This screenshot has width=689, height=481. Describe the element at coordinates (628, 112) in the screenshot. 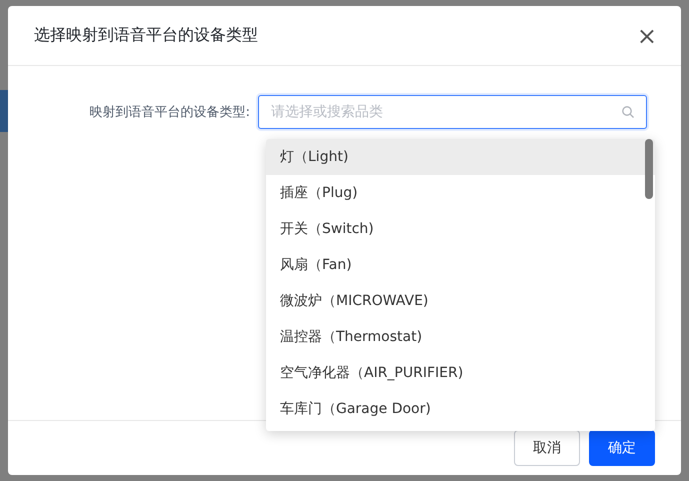

I see `search-icon` at that location.